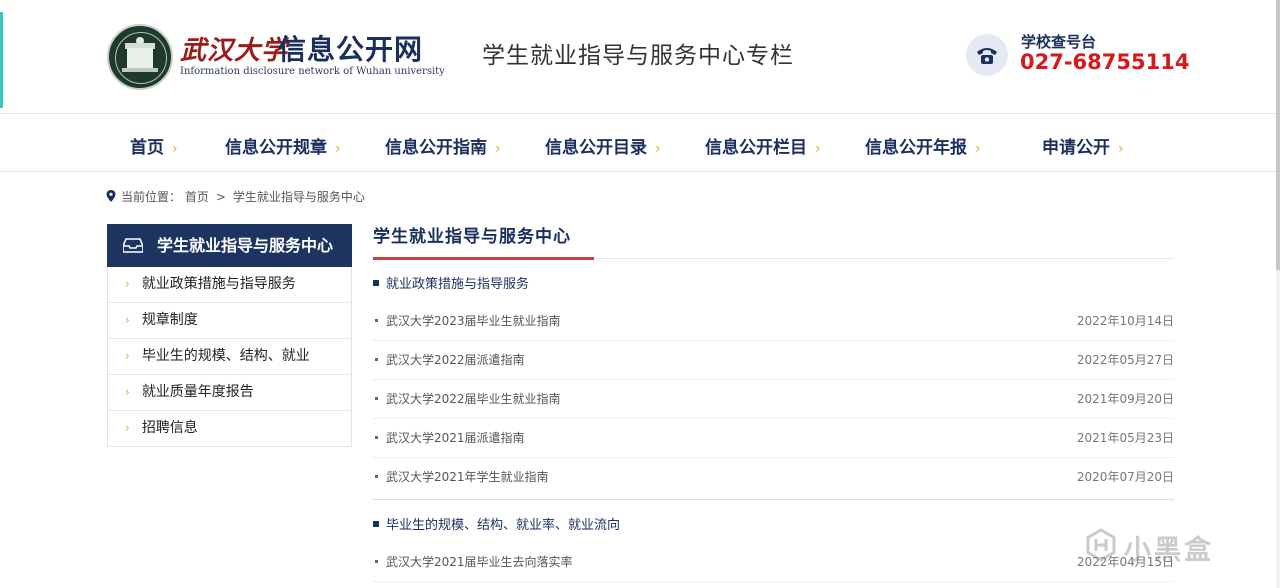 The width and height of the screenshot is (1280, 588). Describe the element at coordinates (245, 245) in the screenshot. I see `sidebar-title-text: 学生就业指导与服务中心` at that location.